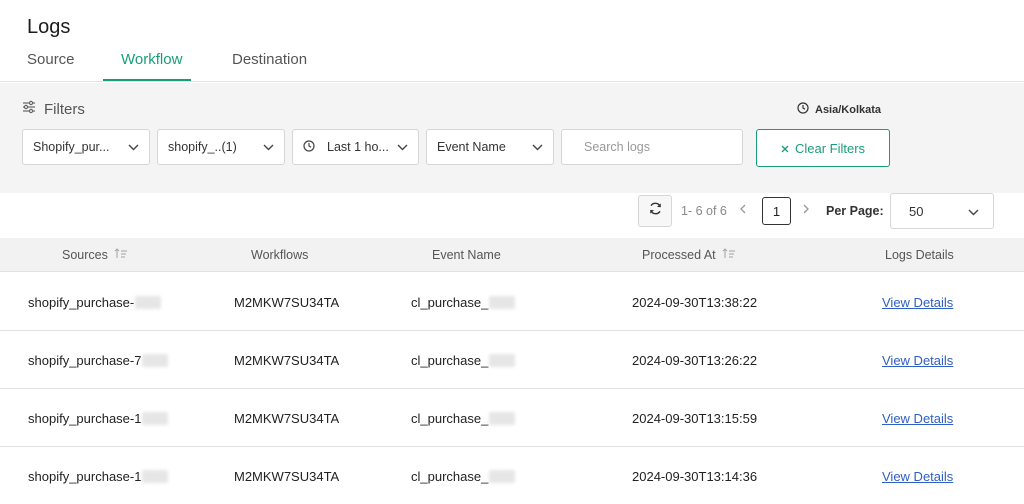  Describe the element at coordinates (942, 211) in the screenshot. I see `per-page-select: 50` at that location.